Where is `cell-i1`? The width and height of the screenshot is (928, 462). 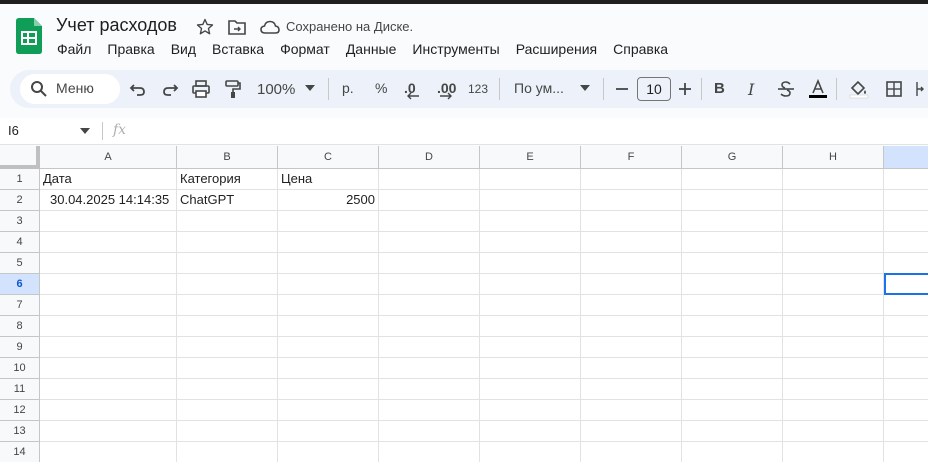
cell-i1 is located at coordinates (906, 179).